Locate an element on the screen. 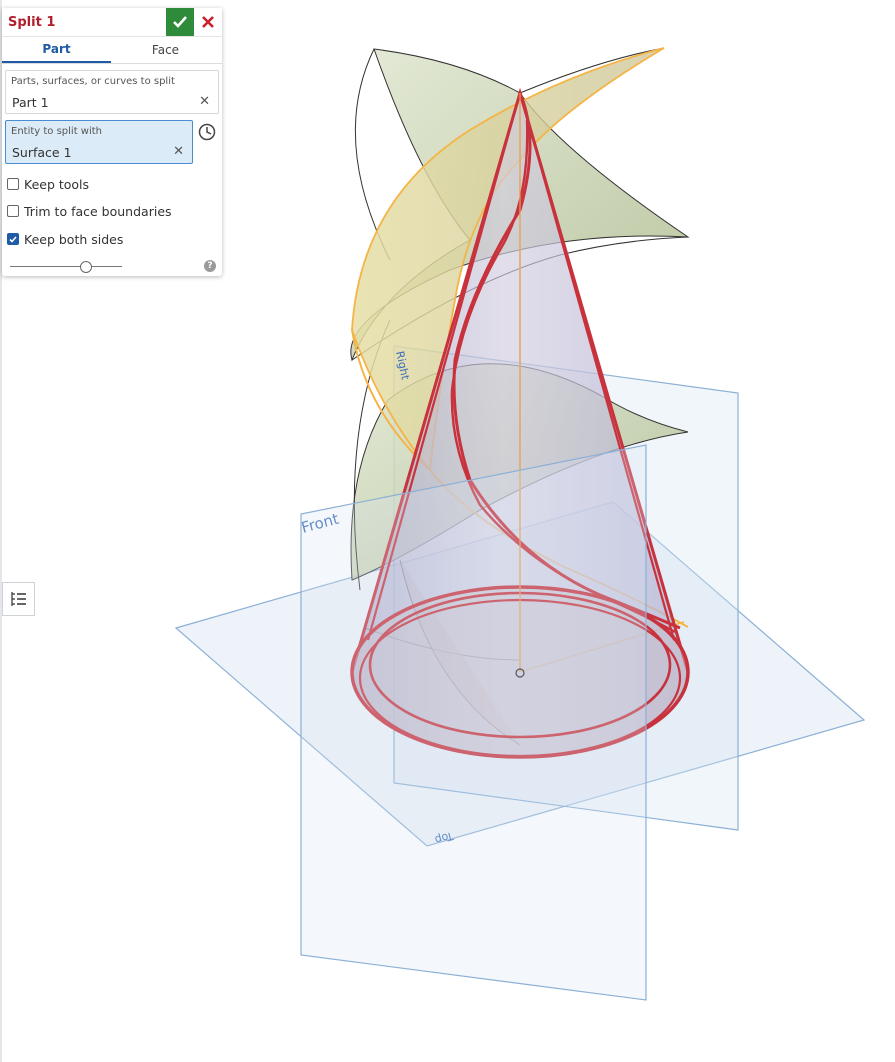  dialog-title: Split 1 is located at coordinates (32, 22).